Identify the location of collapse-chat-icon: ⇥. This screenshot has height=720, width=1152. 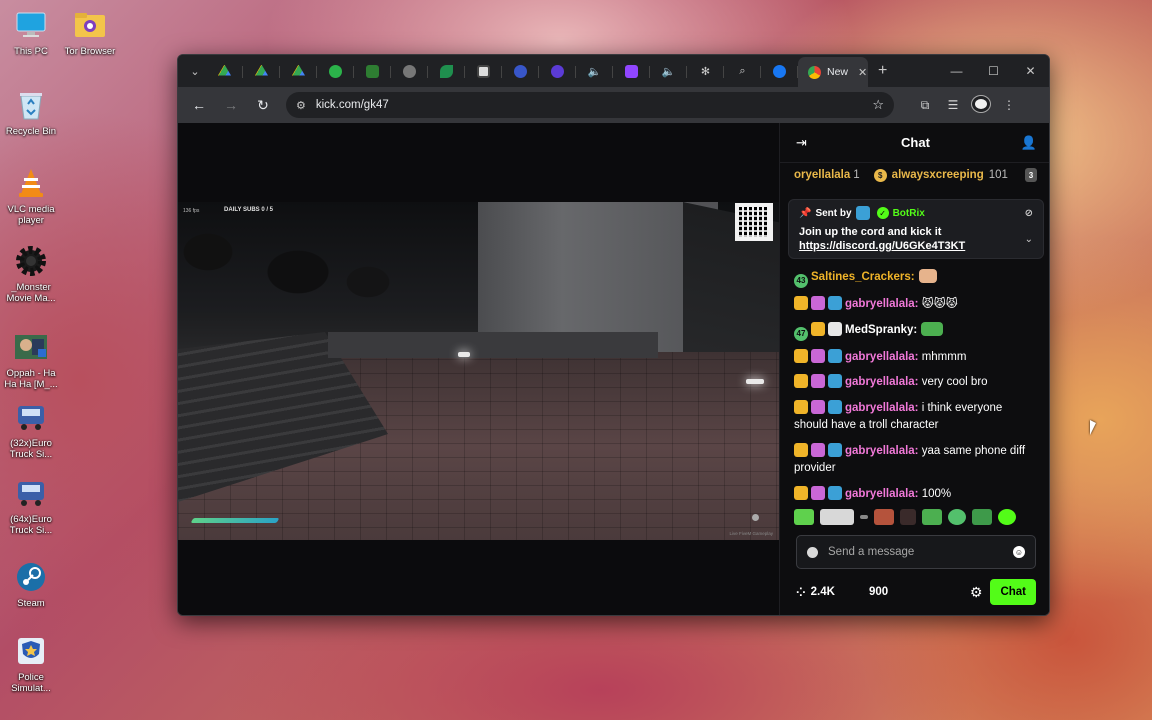
(801, 143).